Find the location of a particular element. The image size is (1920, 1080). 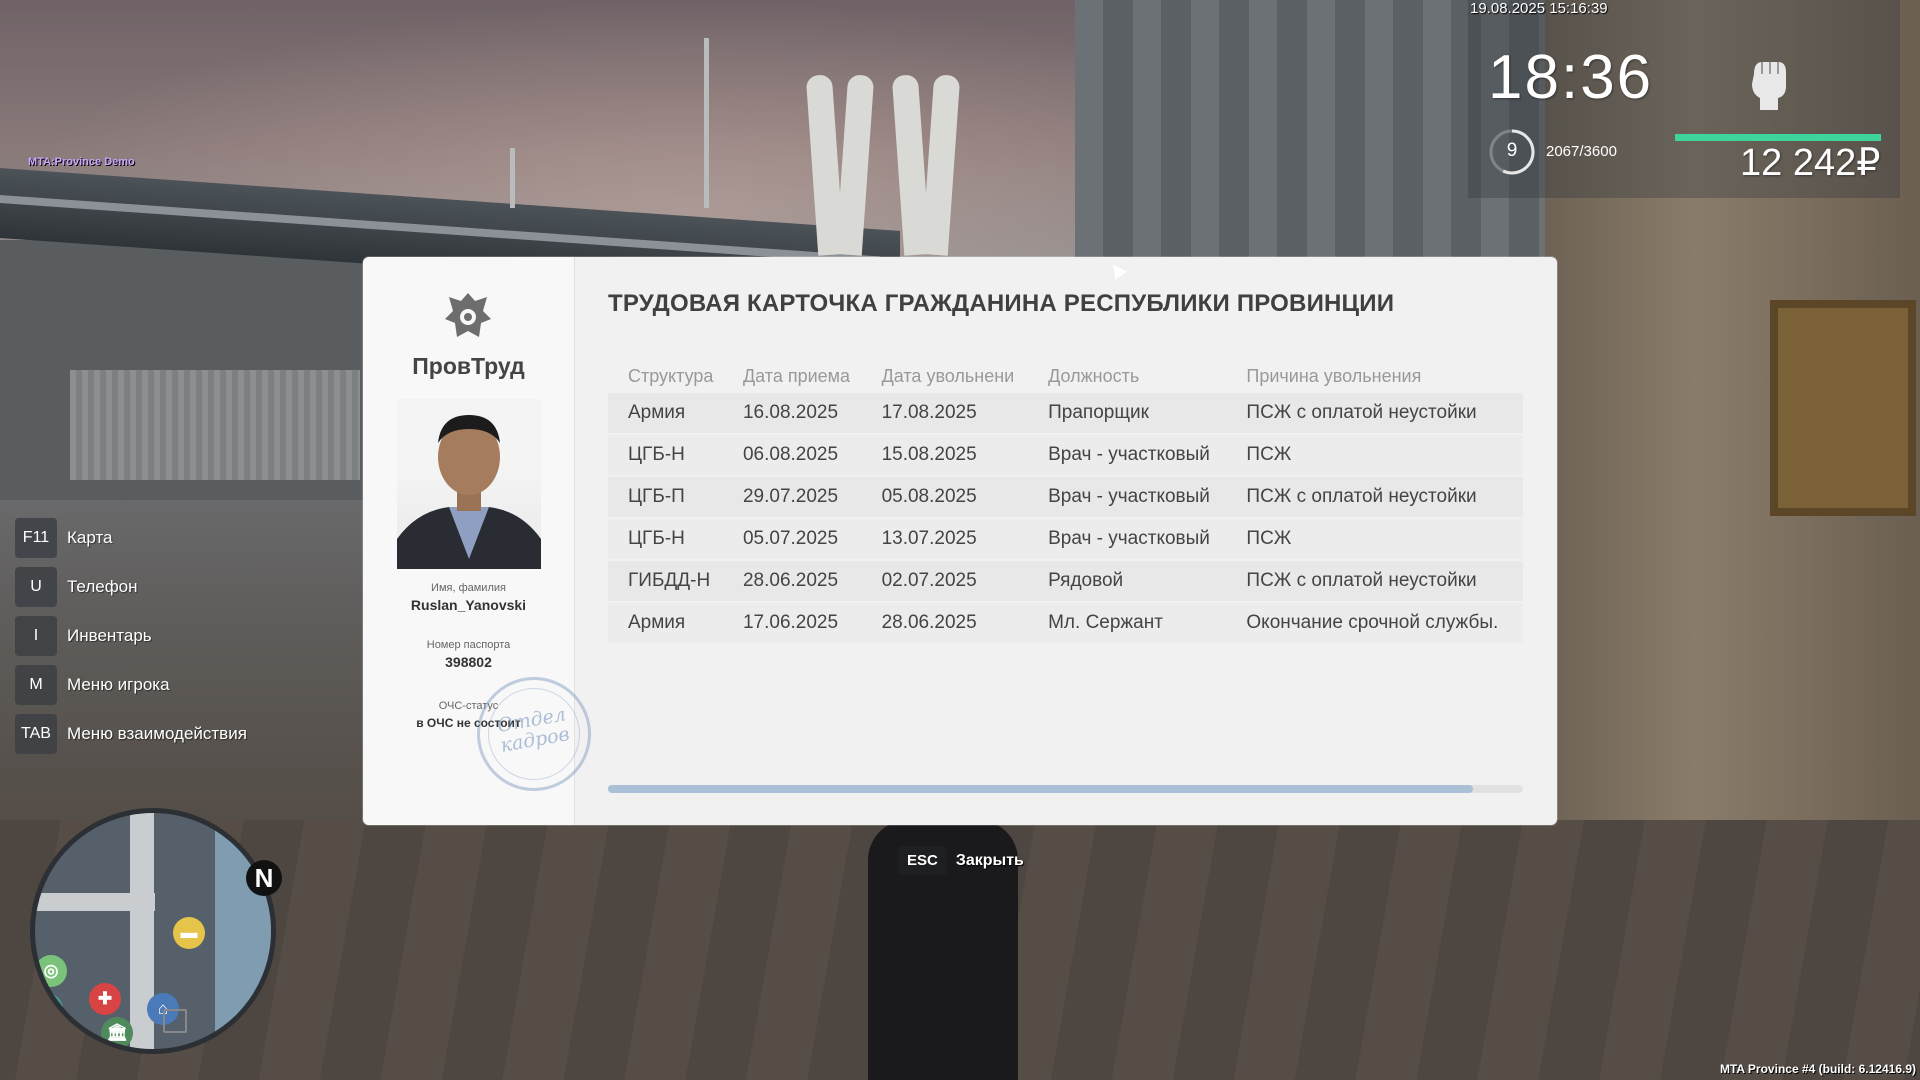

minimap-water is located at coordinates (243, 931).